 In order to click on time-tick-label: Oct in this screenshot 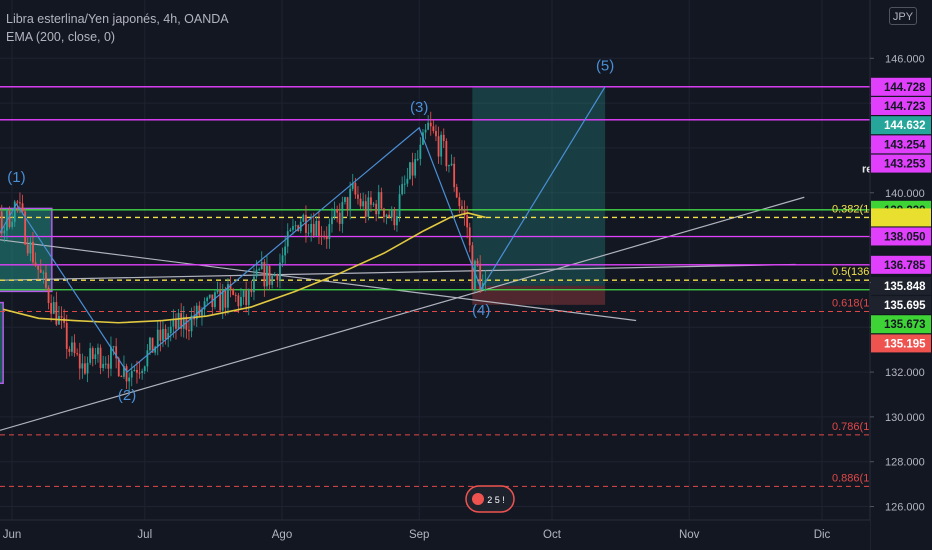, I will do `click(552, 535)`.